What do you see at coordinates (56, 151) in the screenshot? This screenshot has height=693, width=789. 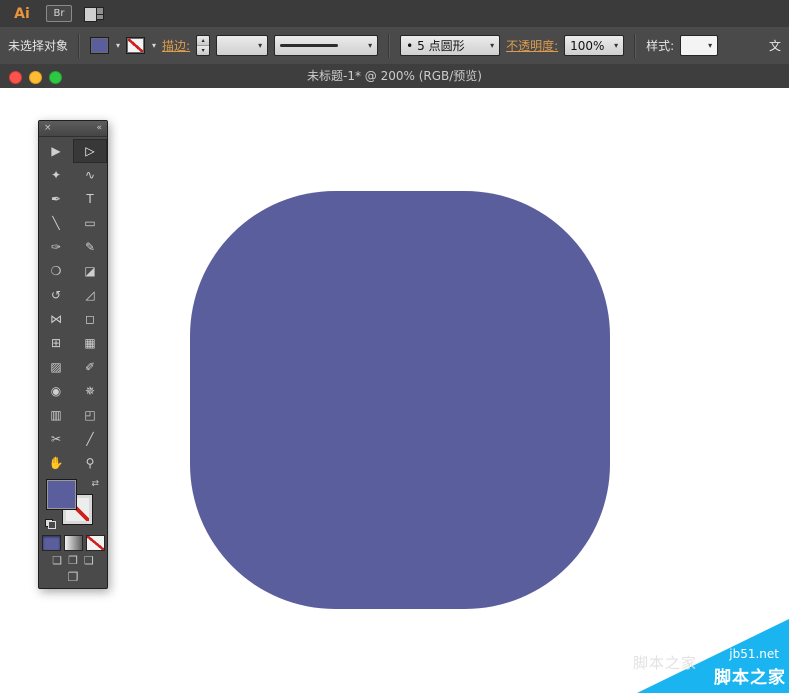 I see `selection-tool: ▶` at bounding box center [56, 151].